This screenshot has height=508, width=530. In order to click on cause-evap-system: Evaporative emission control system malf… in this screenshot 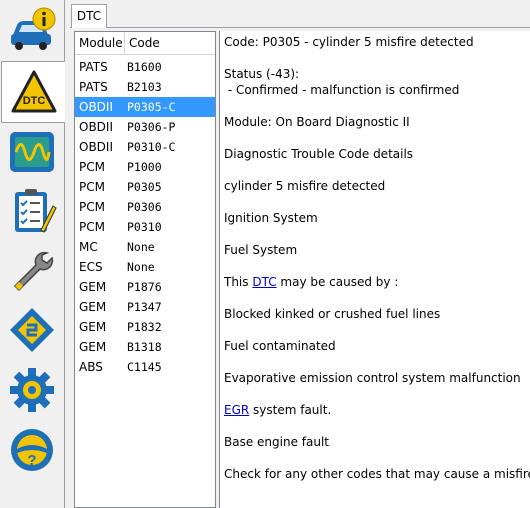, I will do `click(372, 378)`.